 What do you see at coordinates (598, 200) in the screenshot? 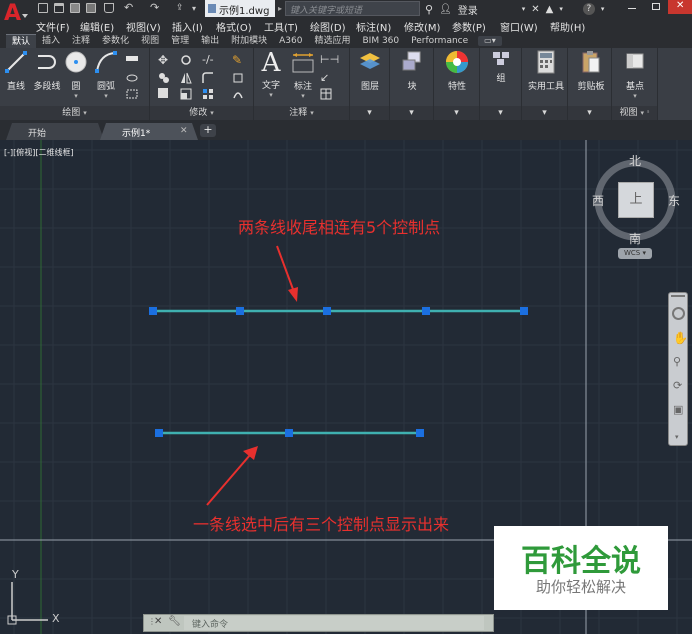
I see `compass-west: 西` at bounding box center [598, 200].